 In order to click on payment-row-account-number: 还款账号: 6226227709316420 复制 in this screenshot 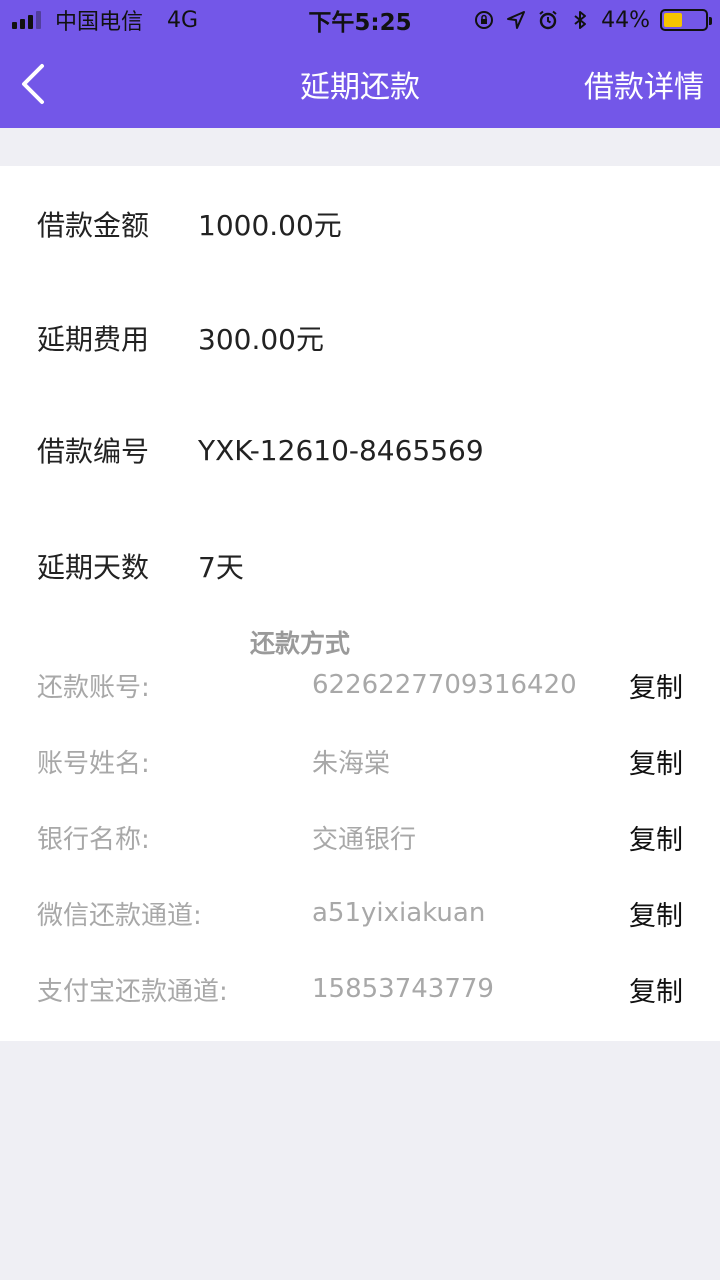, I will do `click(360, 685)`.